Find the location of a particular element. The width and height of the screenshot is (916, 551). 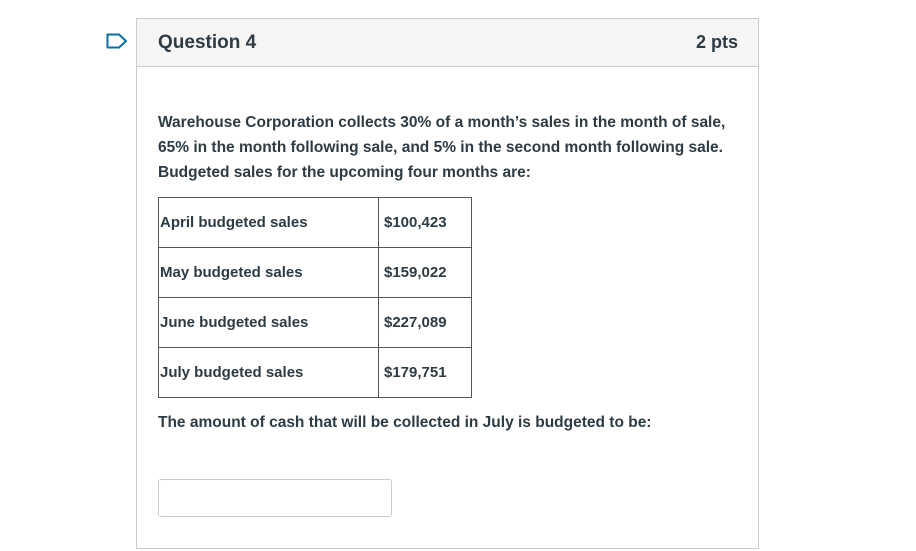

table-cell-label: May budgeted sales is located at coordinates (268, 272).